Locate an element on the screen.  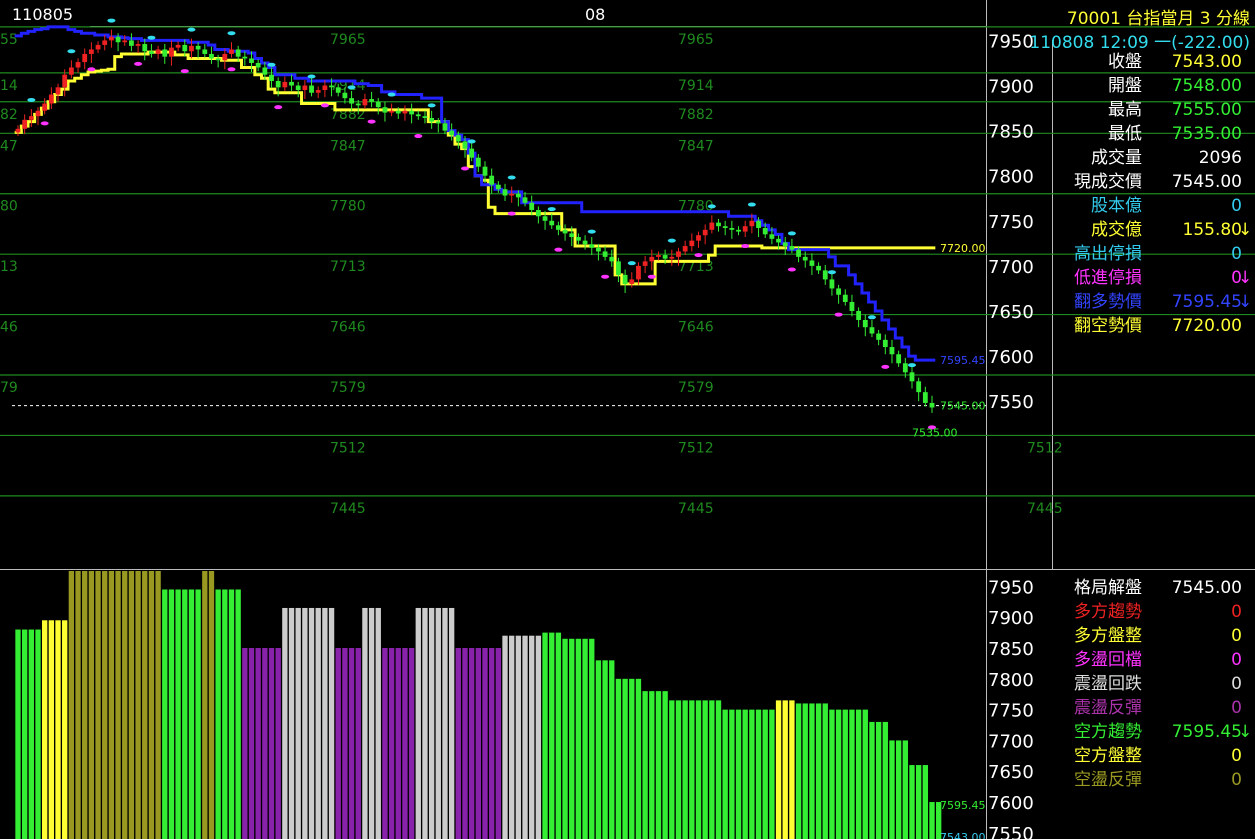
quote-label: 成交億 is located at coordinates (1116, 230).